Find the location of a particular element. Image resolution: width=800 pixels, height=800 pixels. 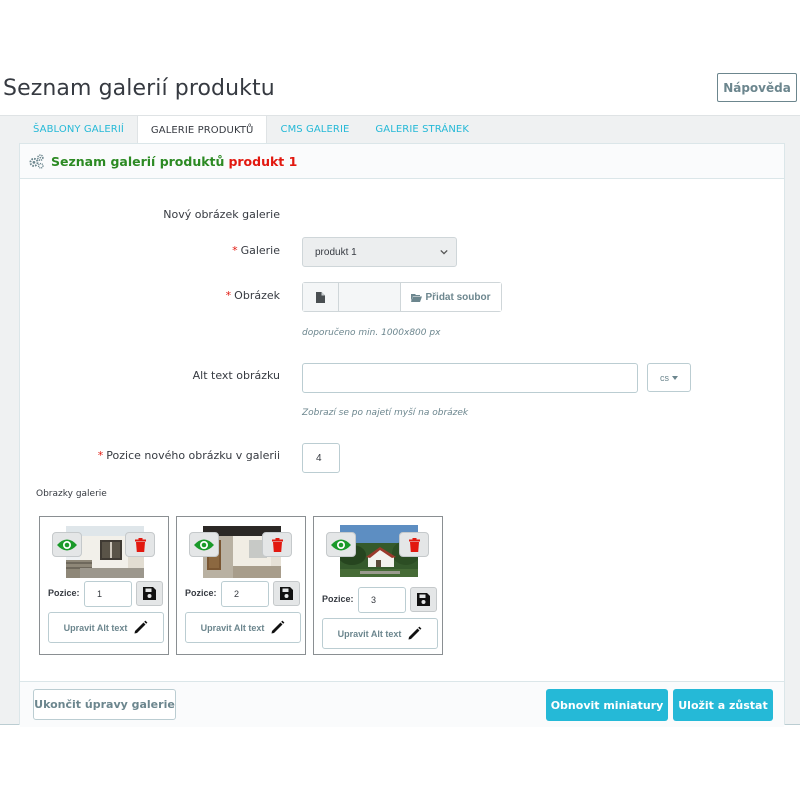

alt-text-hint: Zobrazí se po najetí myší na obrázek is located at coordinates (385, 413).